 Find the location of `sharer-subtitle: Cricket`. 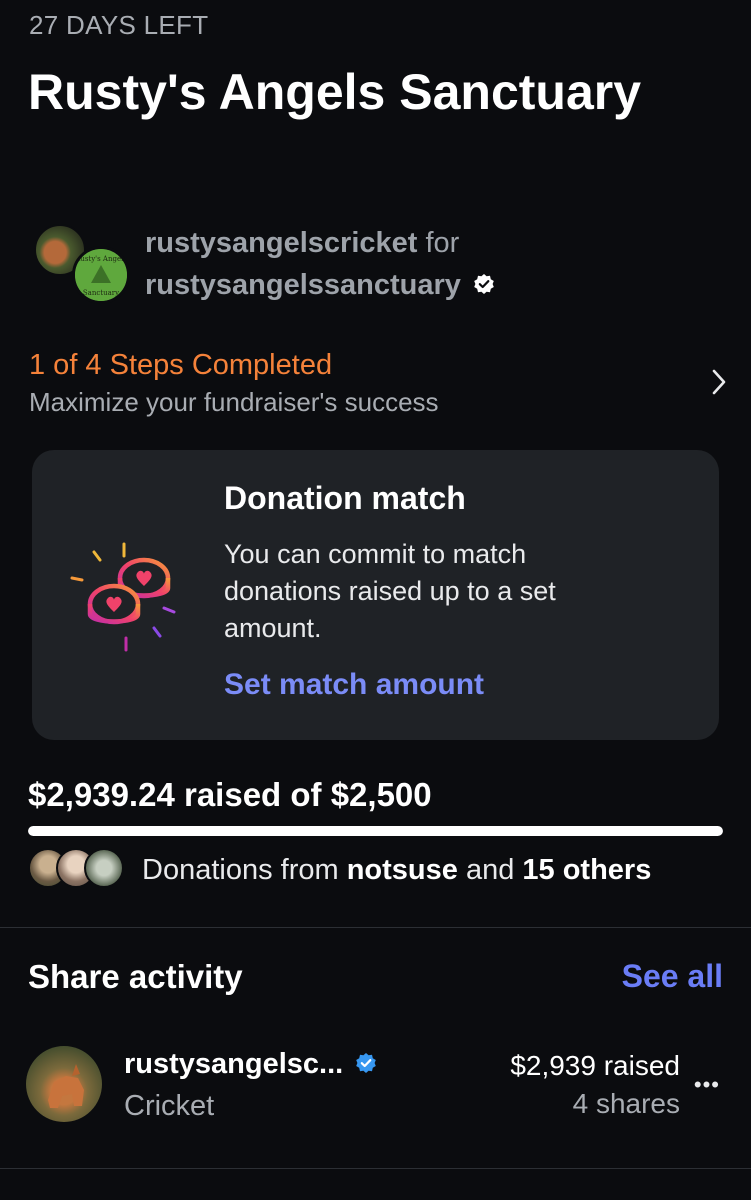

sharer-subtitle: Cricket is located at coordinates (169, 1106).